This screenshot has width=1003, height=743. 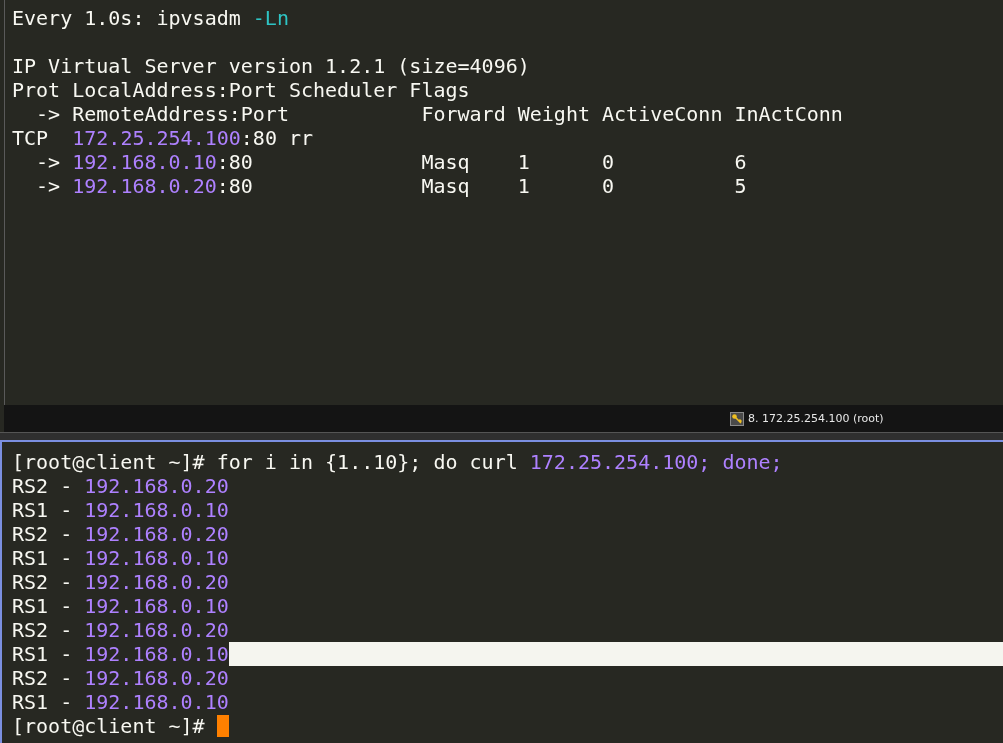 I want to click on session-label: 8. 172.25.254.100 (root), so click(x=816, y=418).